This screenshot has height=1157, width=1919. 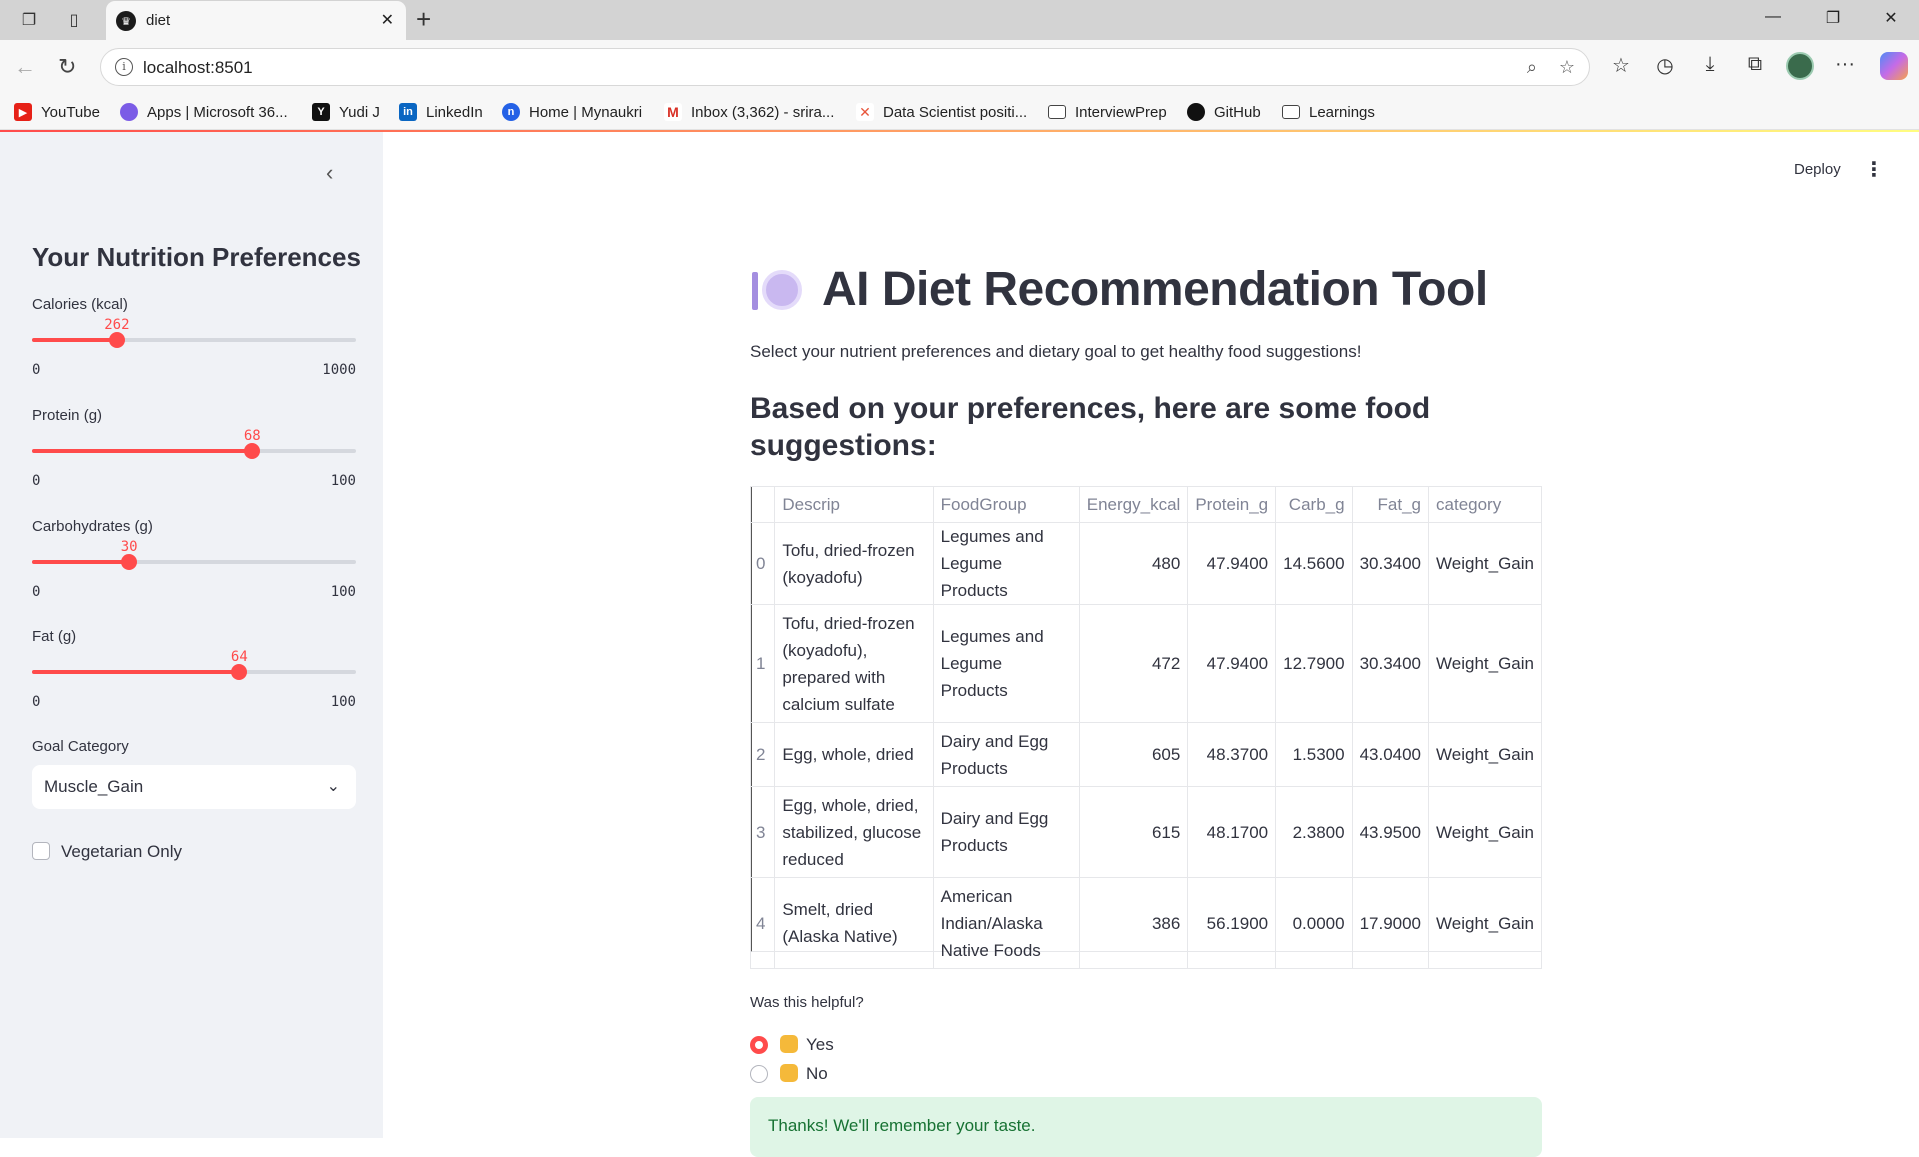 What do you see at coordinates (1891, 18) in the screenshot?
I see `close-window-button: ✕` at bounding box center [1891, 18].